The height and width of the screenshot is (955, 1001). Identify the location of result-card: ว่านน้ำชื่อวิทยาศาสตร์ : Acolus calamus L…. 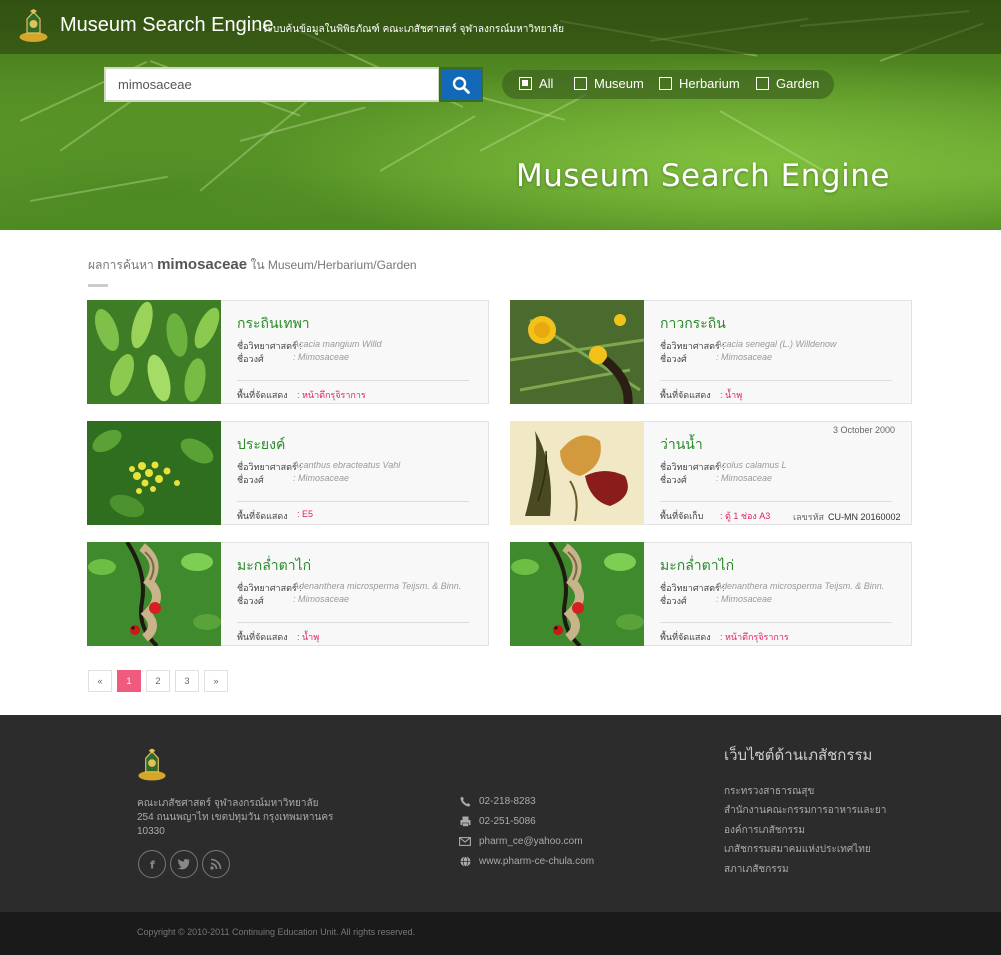
(711, 473).